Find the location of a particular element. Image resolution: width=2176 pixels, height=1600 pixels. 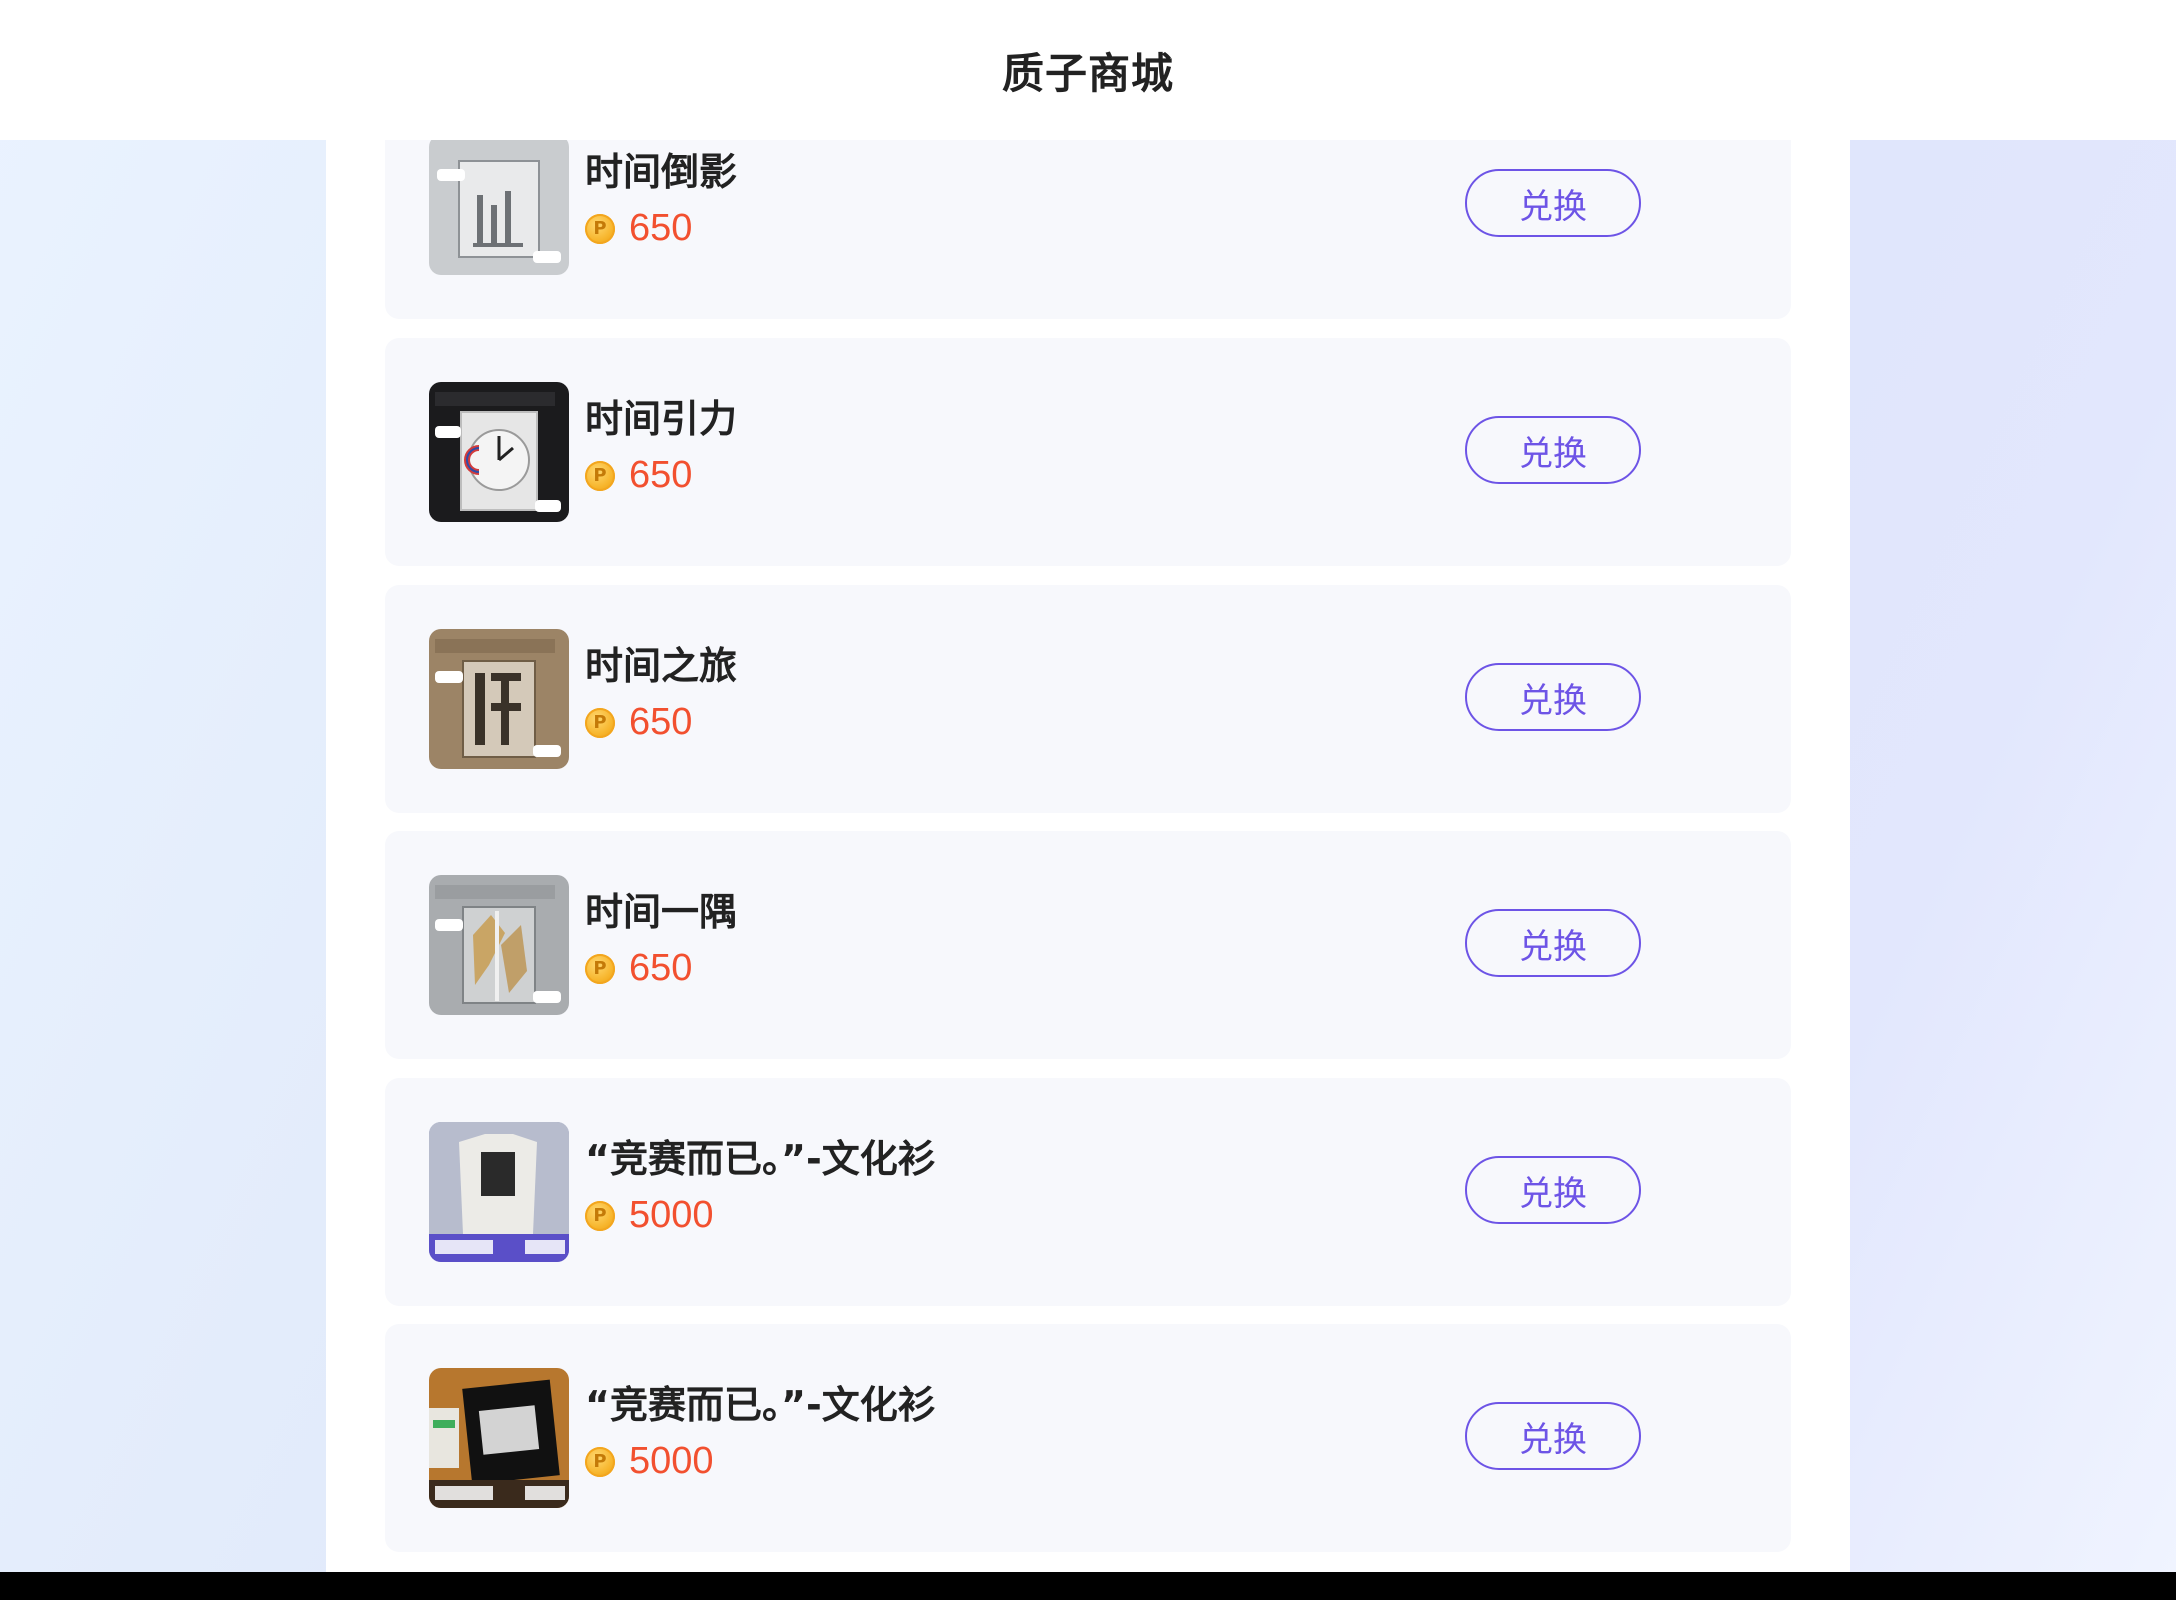

product-card: 时间一隅 P 650 兑换 is located at coordinates (1088, 945).